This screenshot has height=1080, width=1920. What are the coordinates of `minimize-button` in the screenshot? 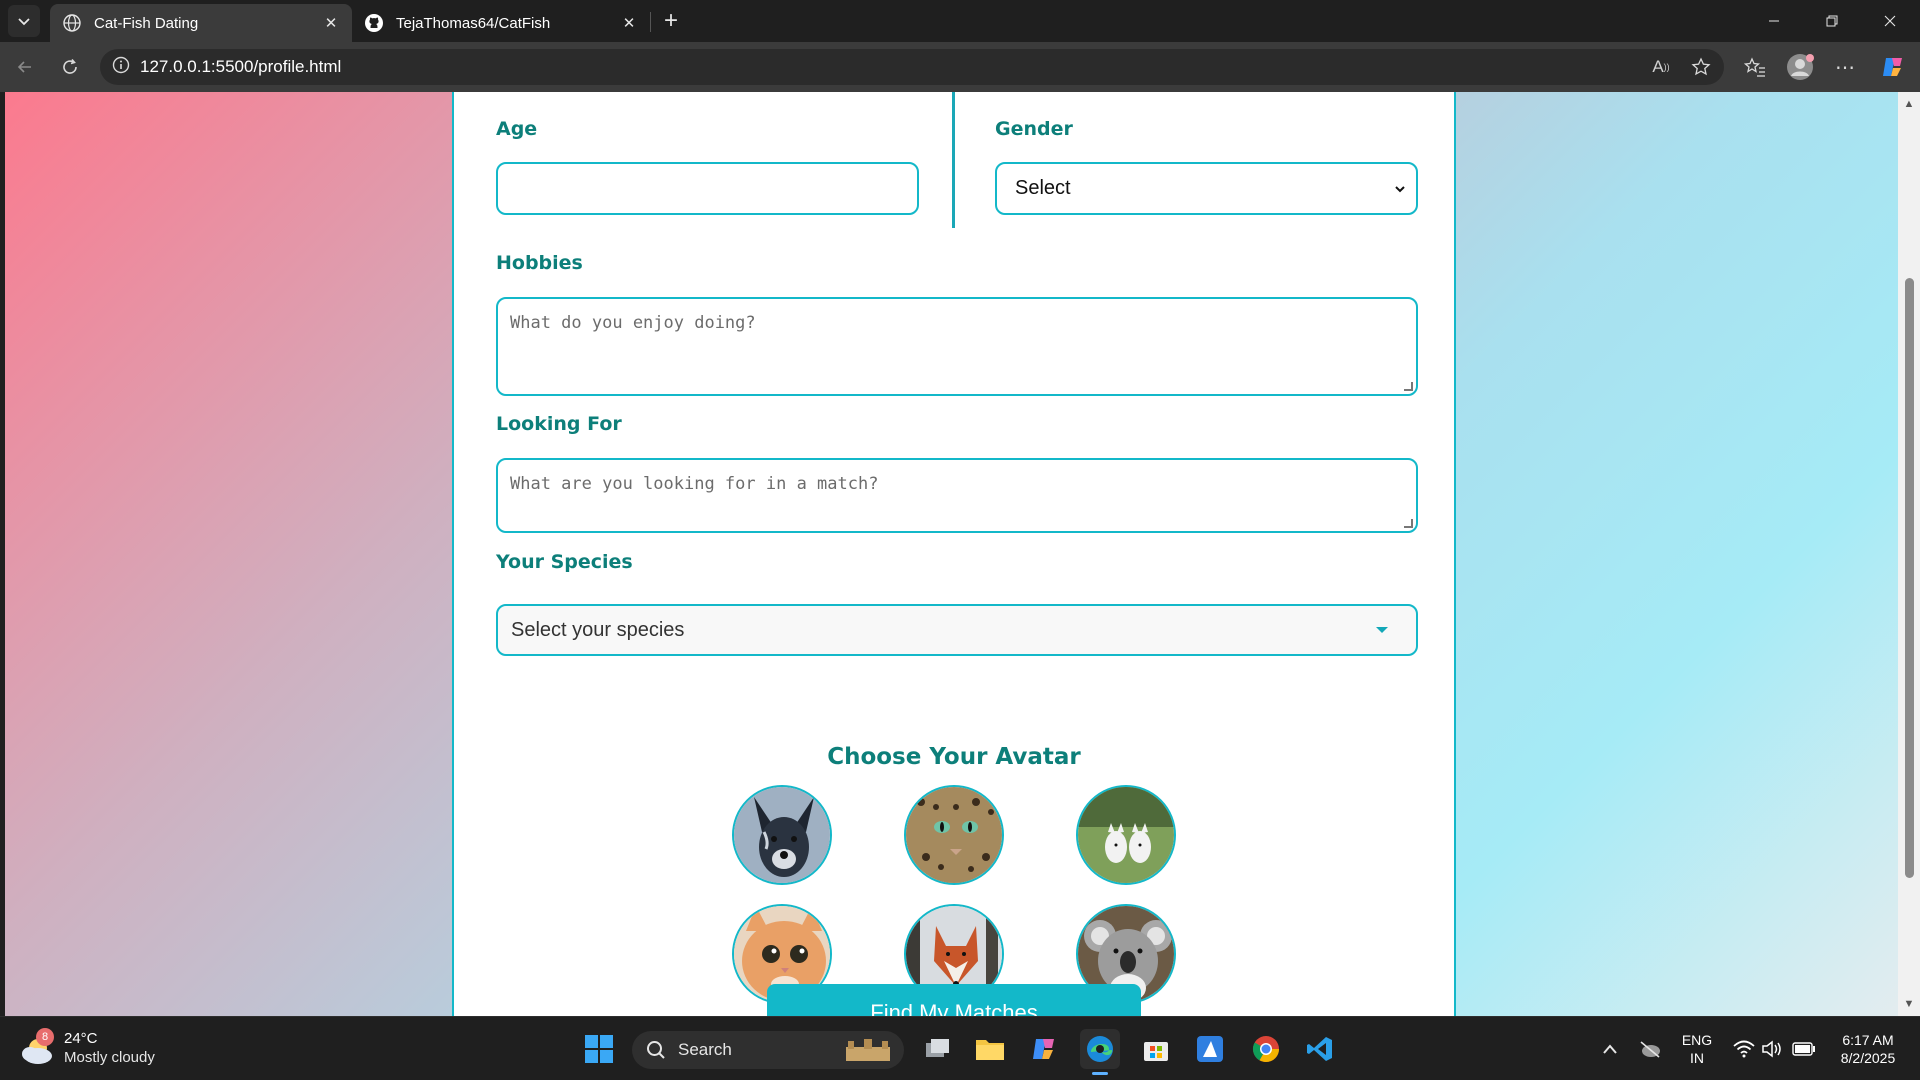 It's located at (1774, 21).